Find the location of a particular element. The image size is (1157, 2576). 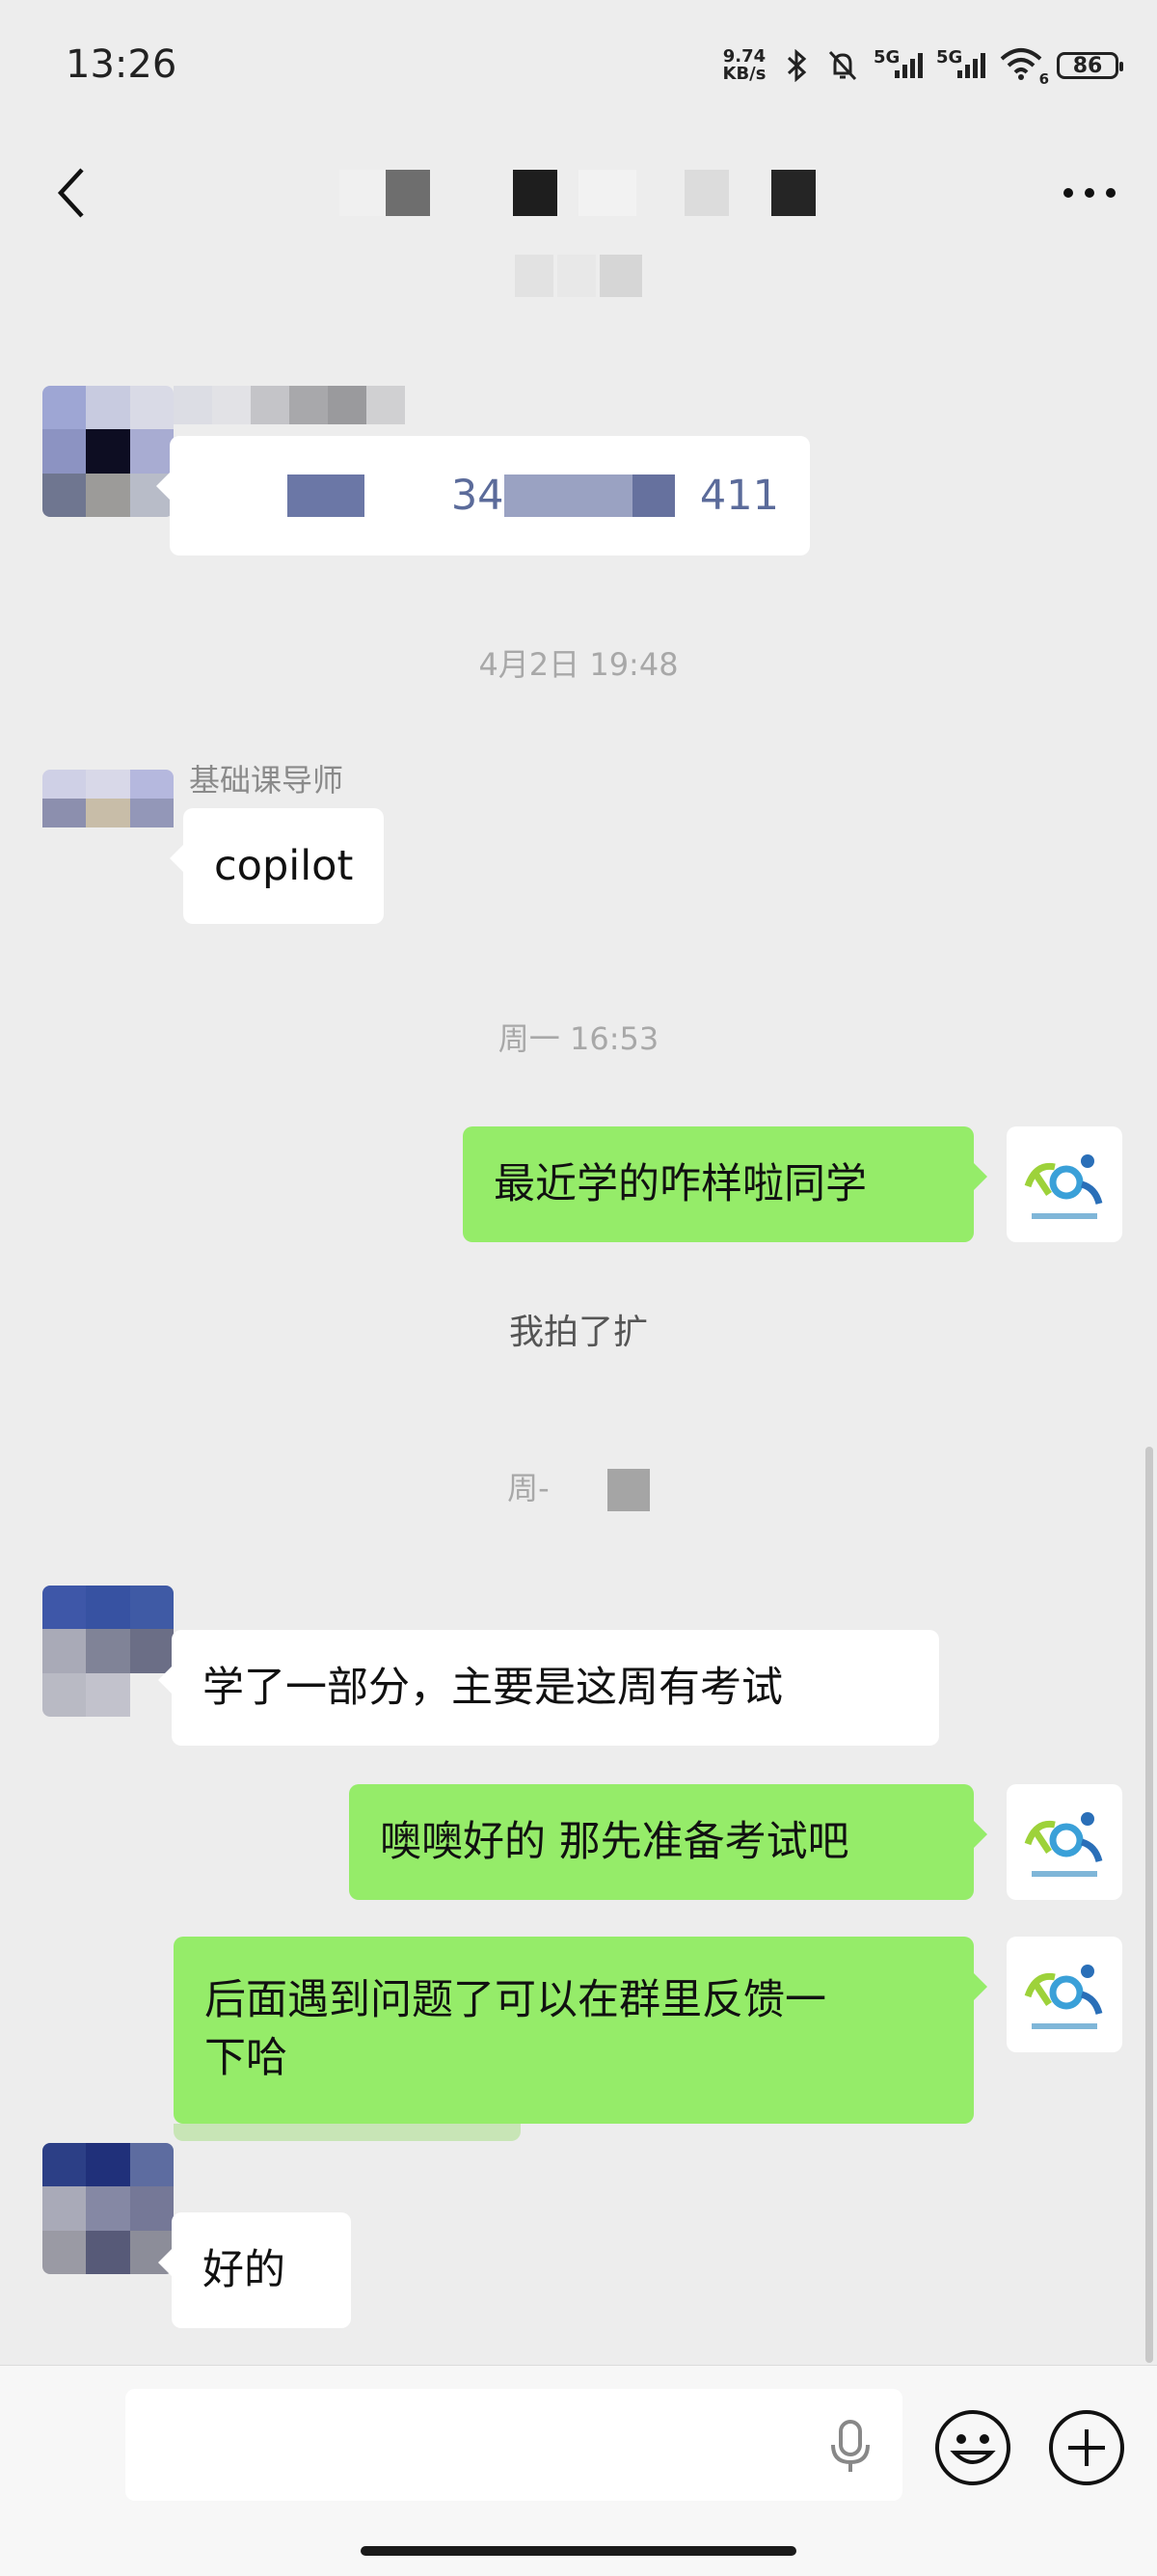

mute-bell-icon is located at coordinates (842, 65).